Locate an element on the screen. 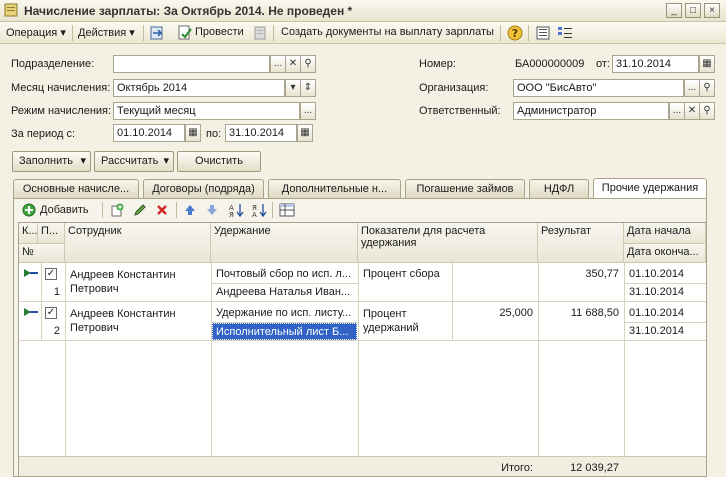  grid-settings-icon is located at coordinates (287, 210).